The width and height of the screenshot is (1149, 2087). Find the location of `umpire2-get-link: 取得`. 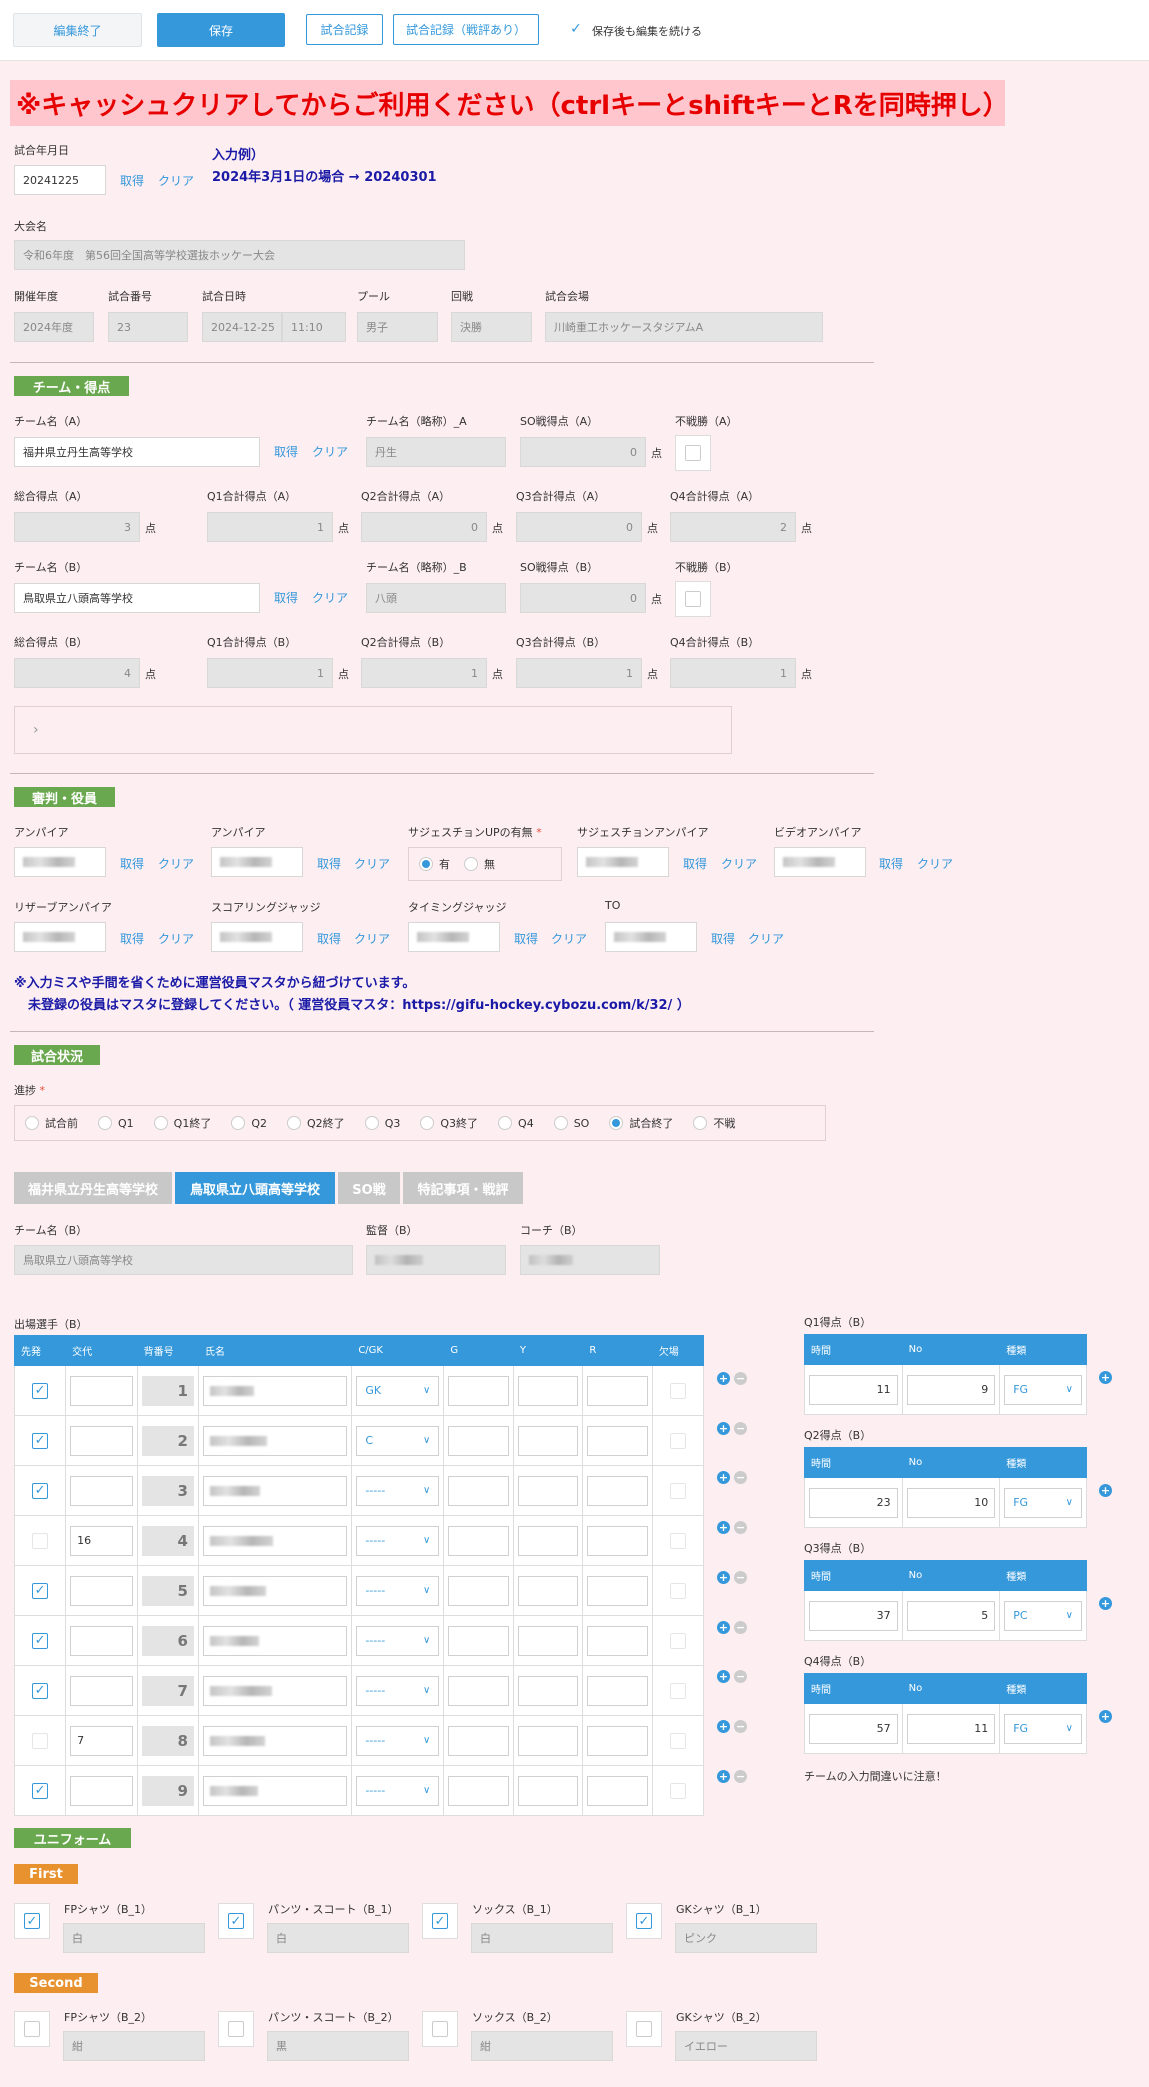

umpire2-get-link: 取得 is located at coordinates (329, 863).